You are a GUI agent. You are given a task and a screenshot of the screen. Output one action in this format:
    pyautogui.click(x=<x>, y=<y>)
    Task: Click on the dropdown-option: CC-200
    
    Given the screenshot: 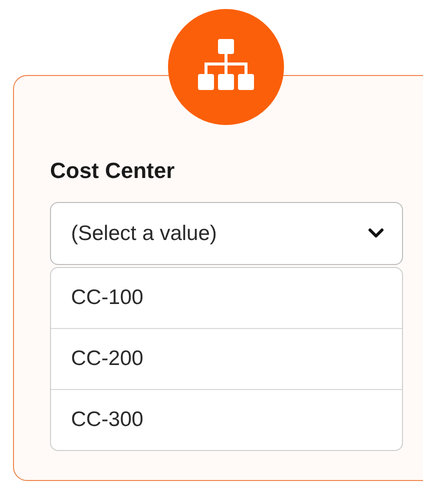 What is the action you would take?
    pyautogui.click(x=226, y=359)
    